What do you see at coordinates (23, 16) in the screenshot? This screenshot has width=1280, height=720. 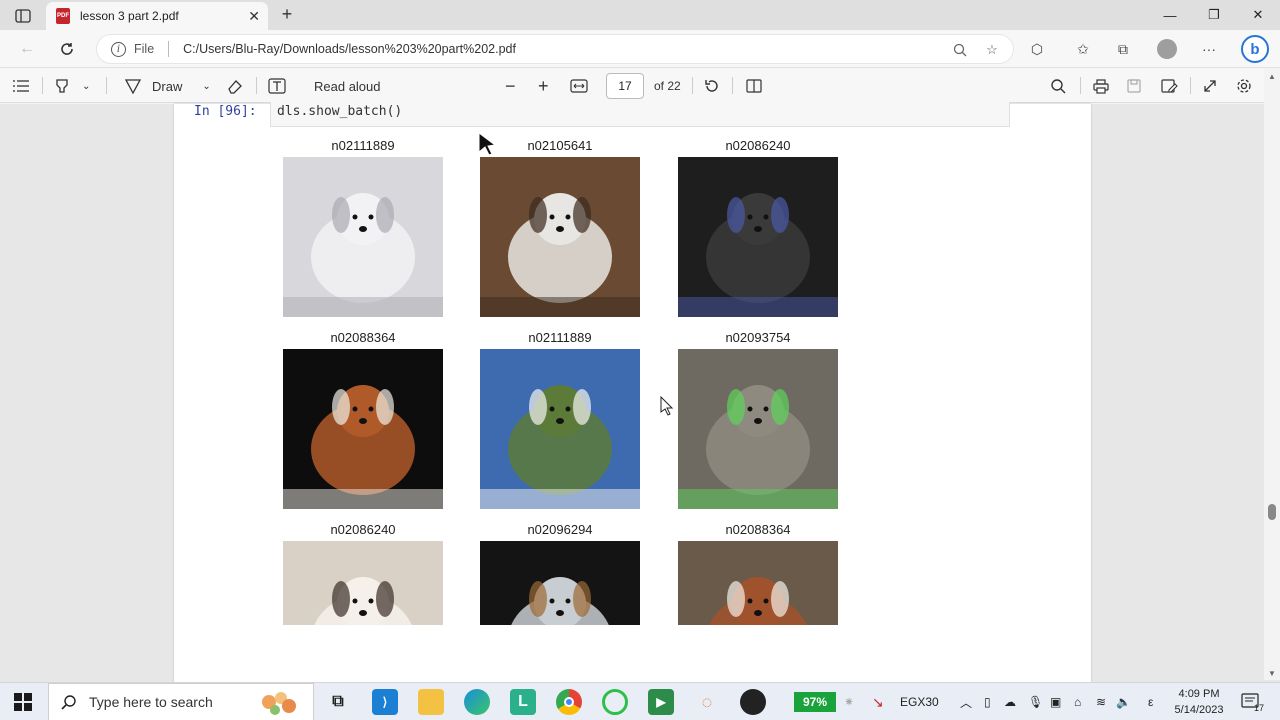 I see `sidebar-icon` at bounding box center [23, 16].